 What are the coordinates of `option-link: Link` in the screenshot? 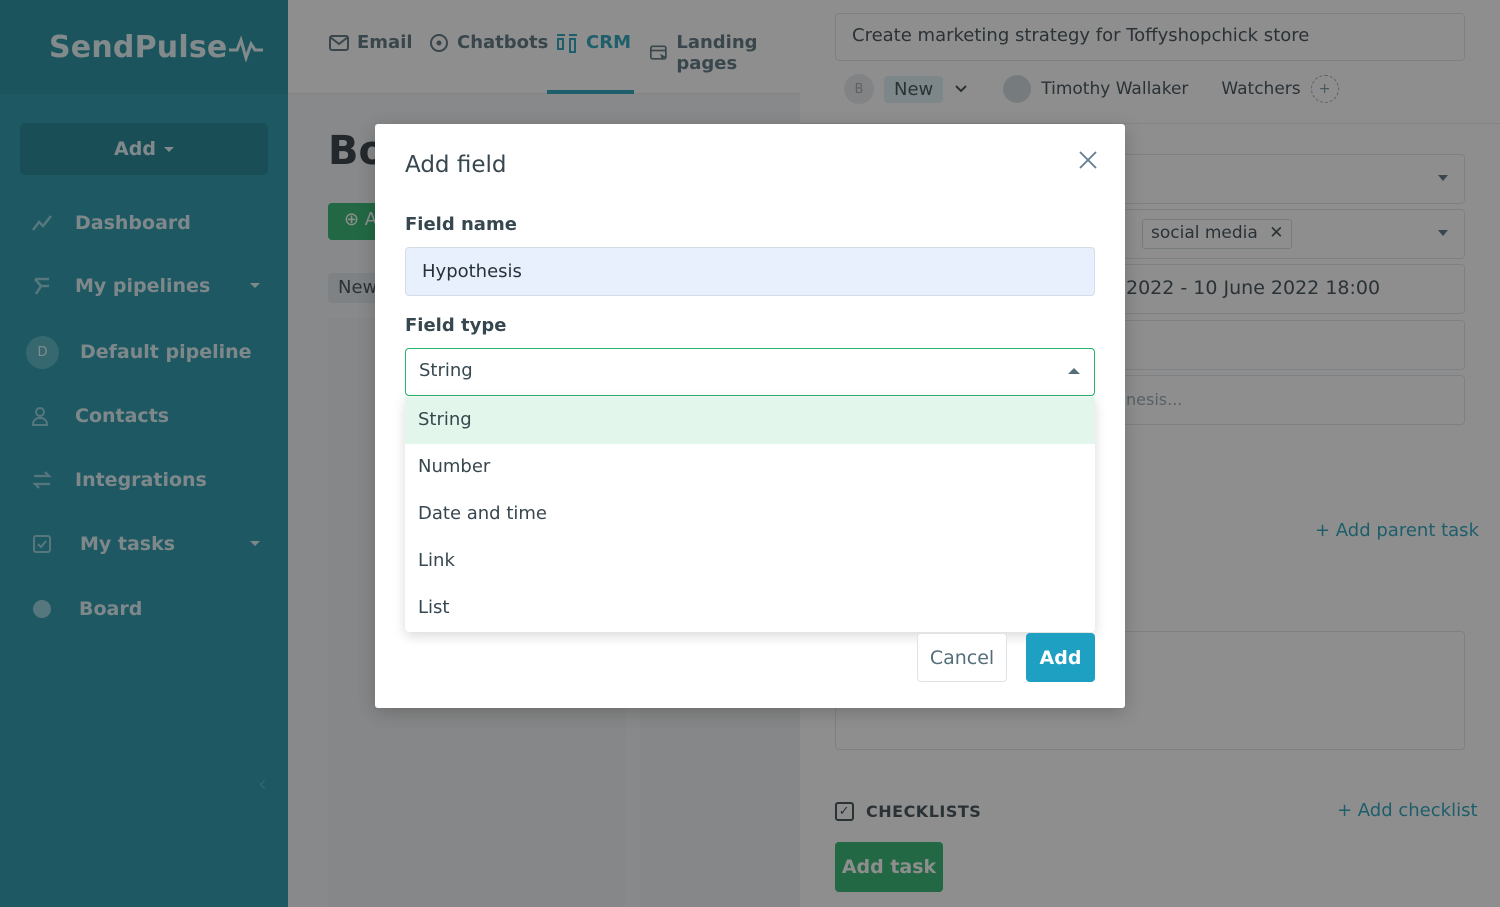 It's located at (750, 561).